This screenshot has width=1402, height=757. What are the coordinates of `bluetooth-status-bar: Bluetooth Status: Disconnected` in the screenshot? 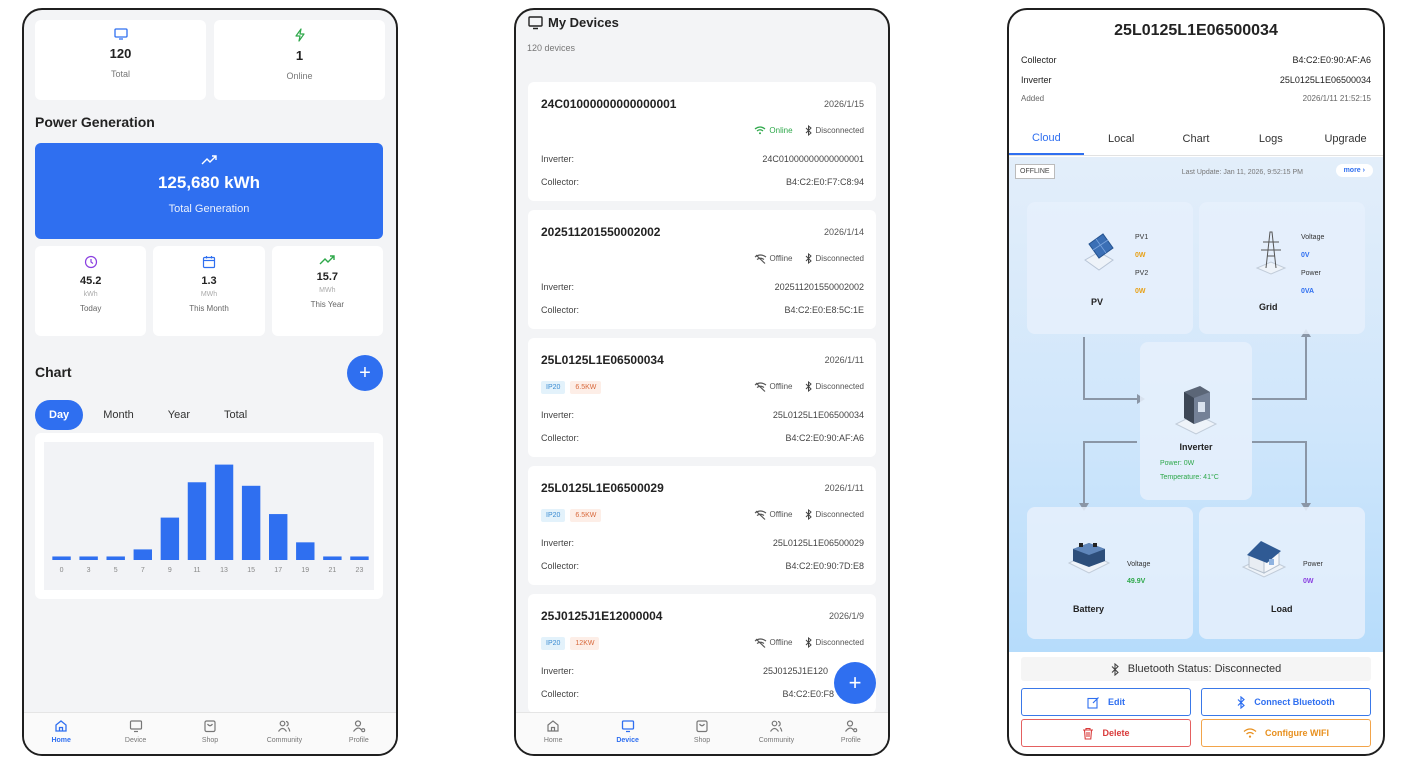 It's located at (1196, 669).